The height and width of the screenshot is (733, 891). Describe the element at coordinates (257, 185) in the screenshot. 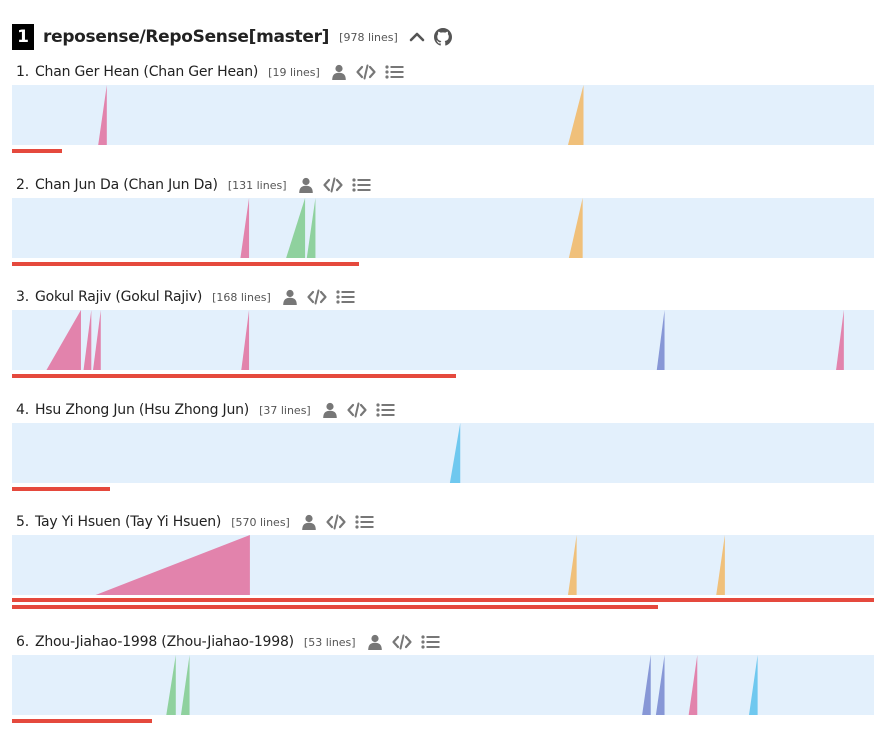

I see `author-lines-count: [131 lines]` at that location.